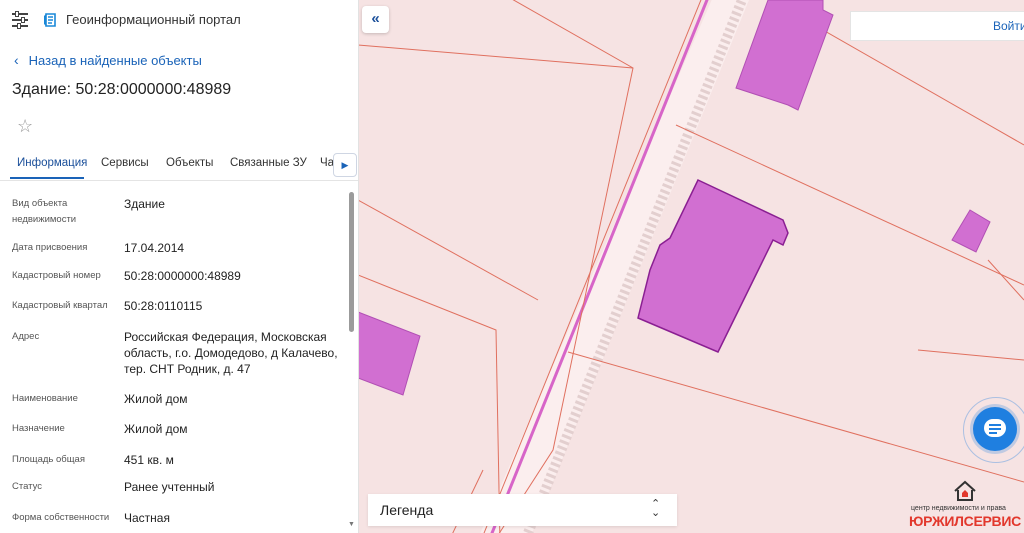 This screenshot has height=533, width=1024. Describe the element at coordinates (61, 517) in the screenshot. I see `info-label: Форма собственности` at that location.